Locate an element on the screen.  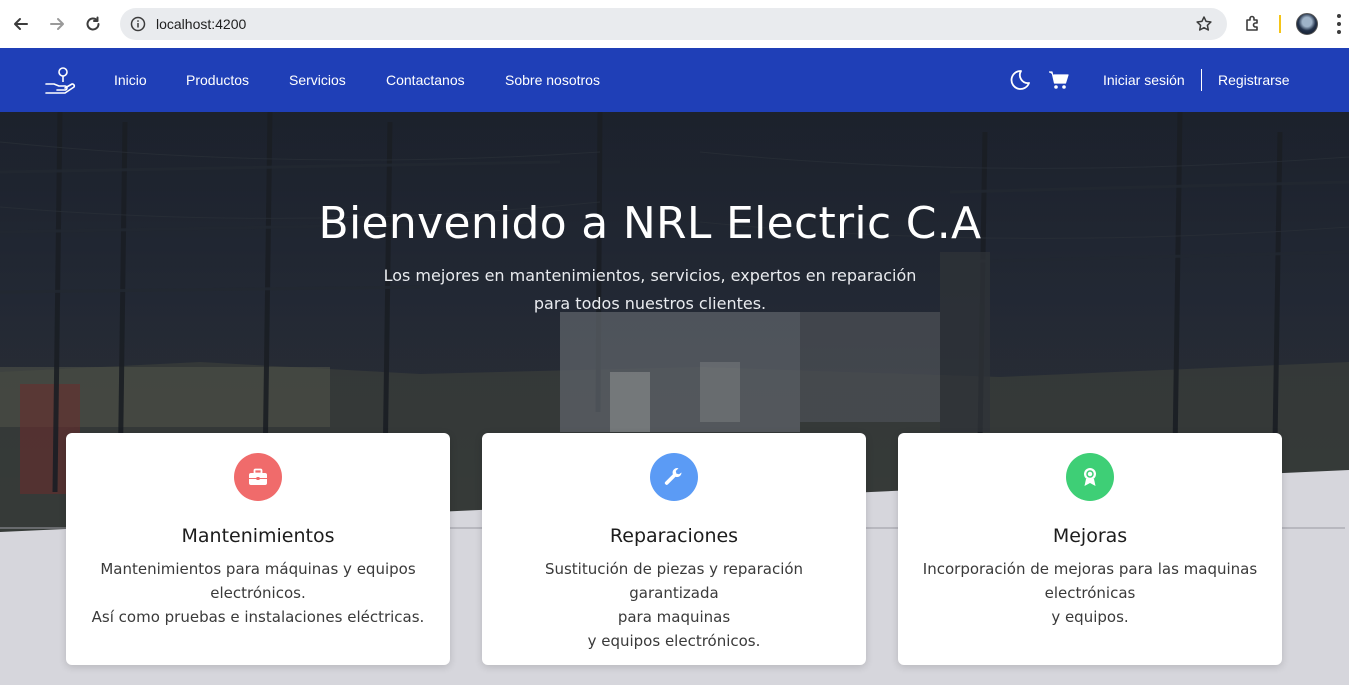
card-description-line: y equipos electrónicos. is located at coordinates (674, 641).